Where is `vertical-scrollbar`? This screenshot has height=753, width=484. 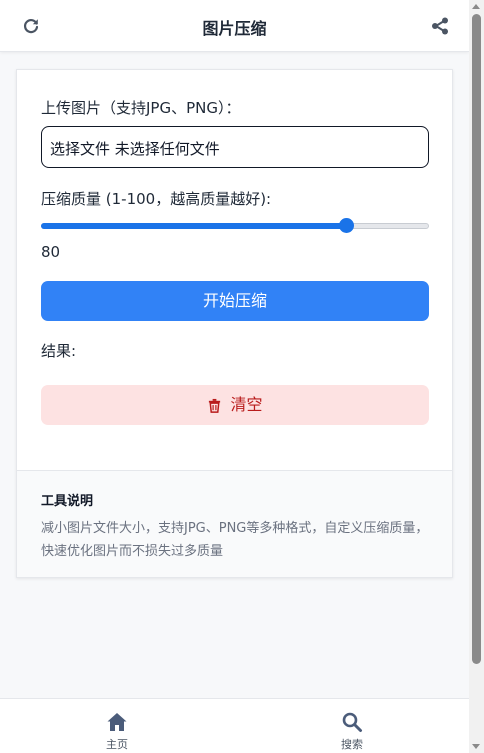
vertical-scrollbar is located at coordinates (476, 376).